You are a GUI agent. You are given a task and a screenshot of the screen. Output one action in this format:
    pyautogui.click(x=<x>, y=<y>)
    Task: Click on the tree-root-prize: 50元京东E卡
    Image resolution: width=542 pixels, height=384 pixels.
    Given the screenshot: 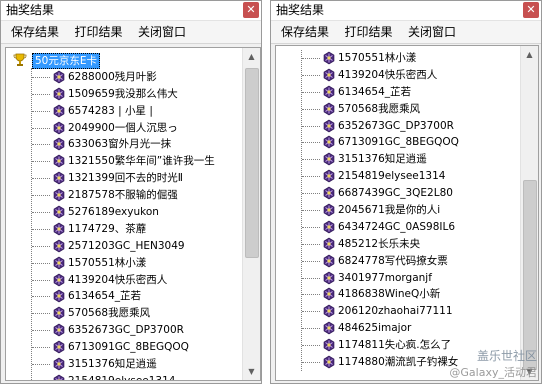 What is the action you would take?
    pyautogui.click(x=124, y=60)
    